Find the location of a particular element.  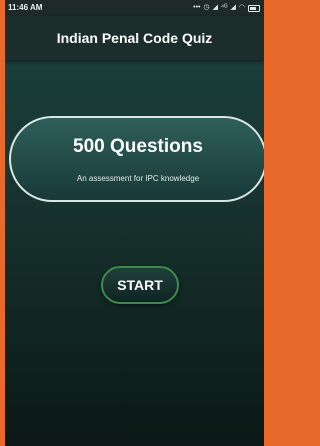

page-title: Indian Penal Code Quiz is located at coordinates (134, 38).